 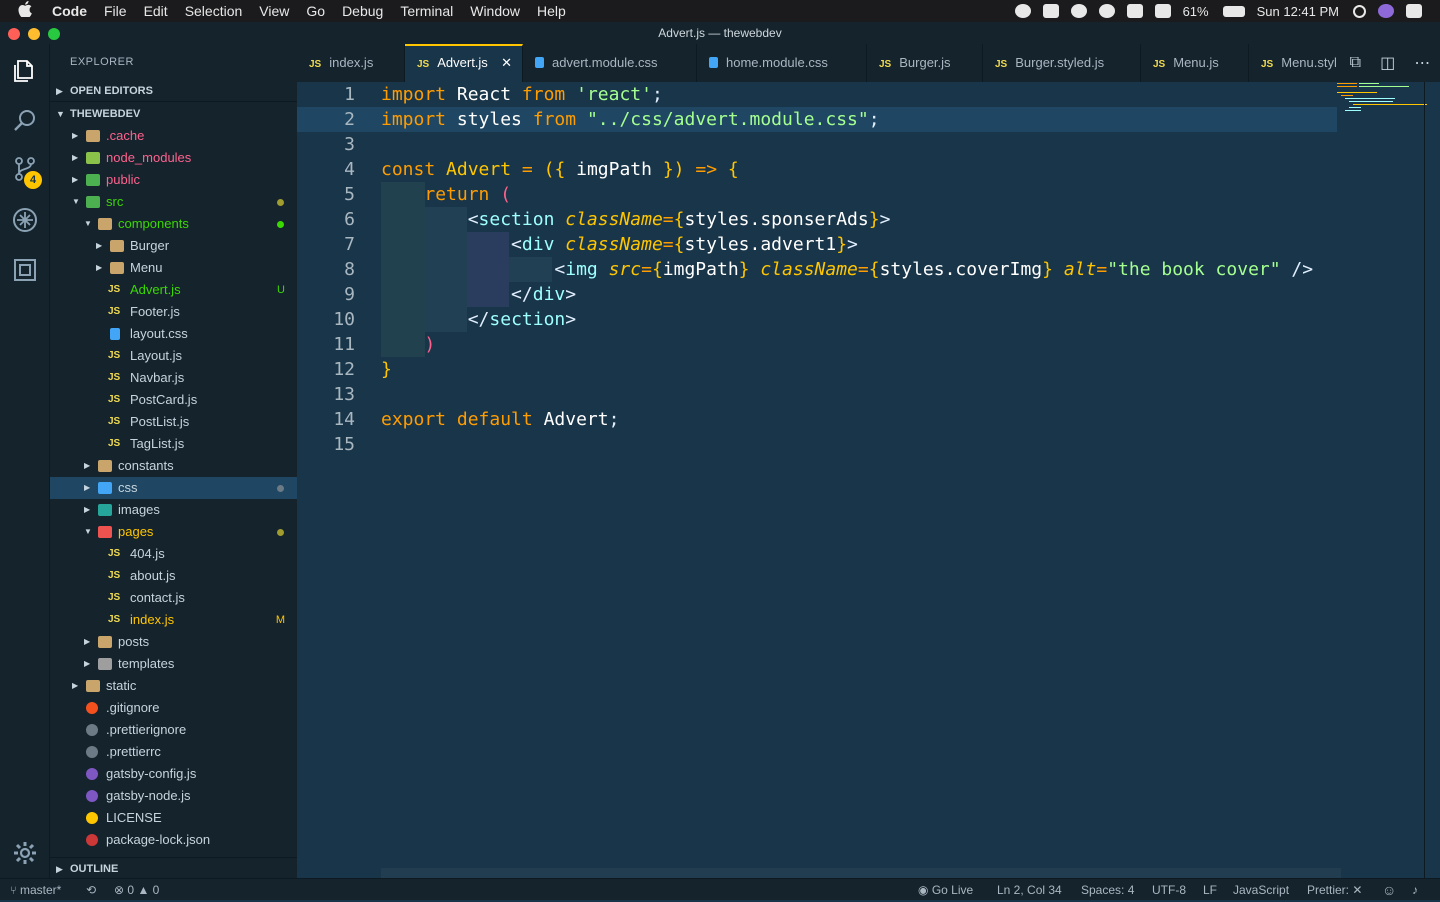 I want to click on project-section: ▼ THEWEBDEV, so click(x=173, y=114).